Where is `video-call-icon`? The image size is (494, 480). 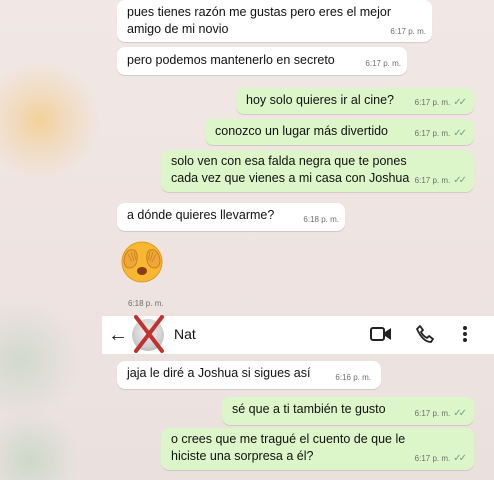
video-call-icon is located at coordinates (381, 334).